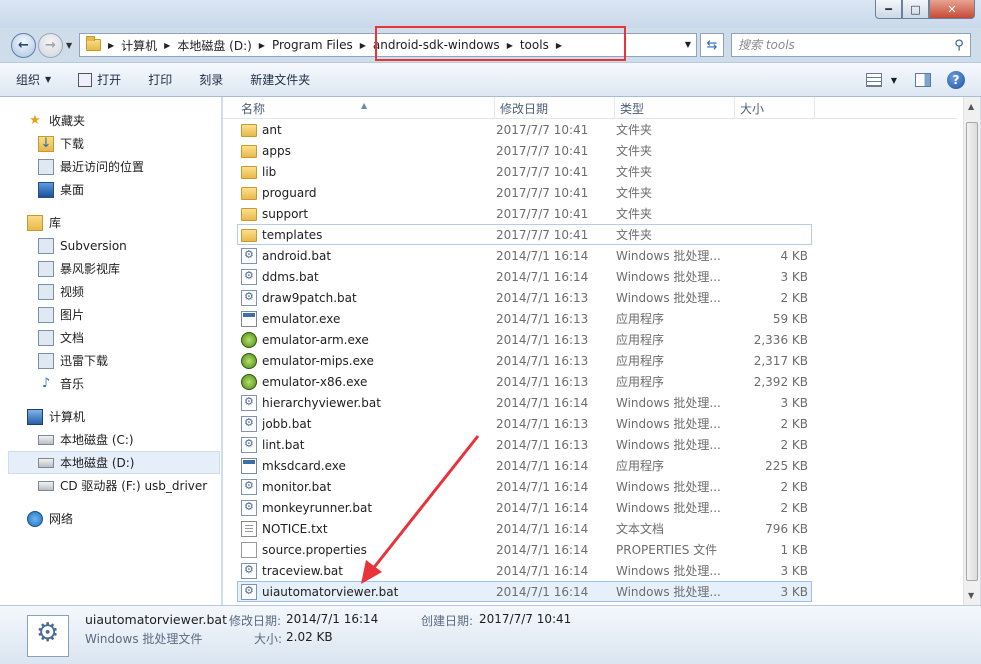 This screenshot has width=981, height=664. What do you see at coordinates (214, 45) in the screenshot?
I see `breadcrumb-drive-d: 本地磁盘 (D:)` at bounding box center [214, 45].